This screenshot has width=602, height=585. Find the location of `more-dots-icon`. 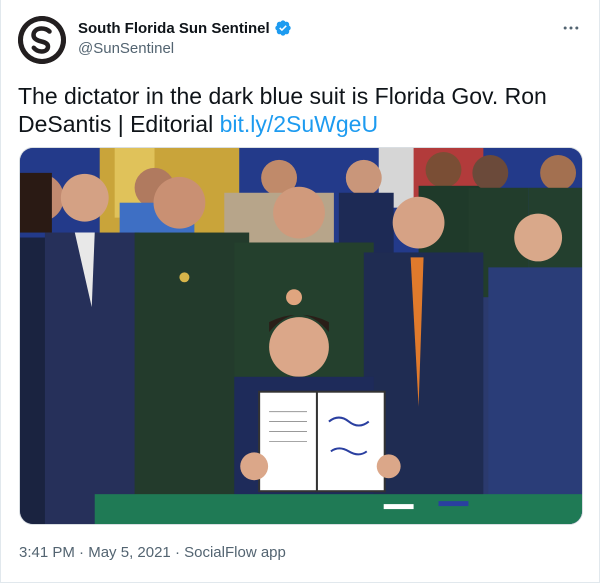

more-dots-icon is located at coordinates (571, 28).